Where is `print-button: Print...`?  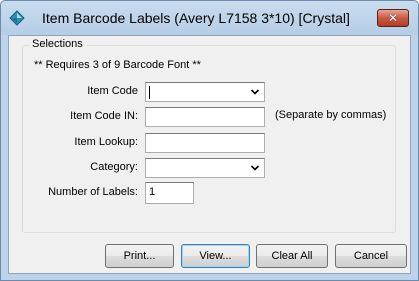 print-button: Print... is located at coordinates (139, 256).